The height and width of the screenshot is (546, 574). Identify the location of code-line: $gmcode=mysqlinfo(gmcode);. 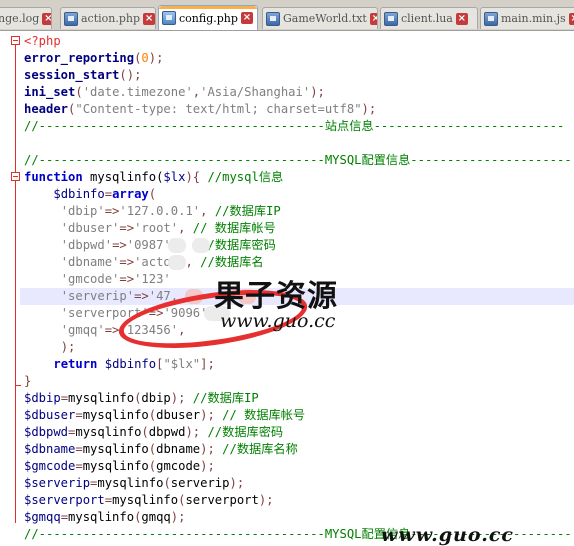
(119, 466).